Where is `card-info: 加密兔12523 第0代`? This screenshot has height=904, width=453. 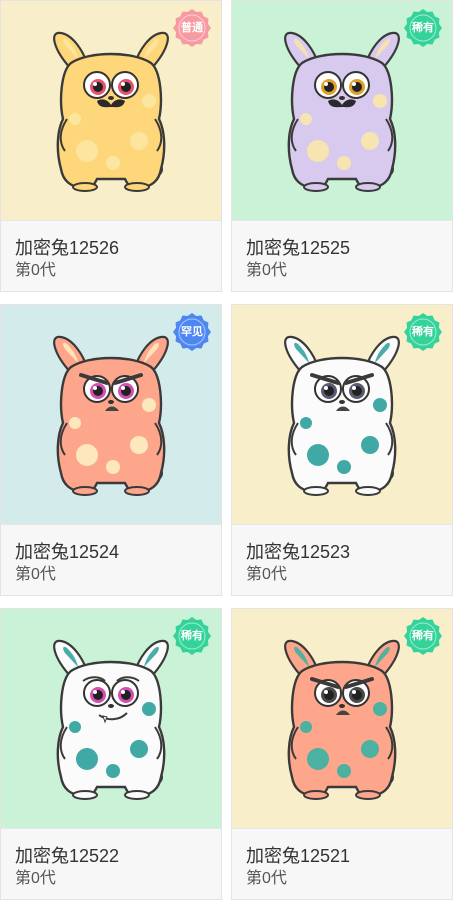 card-info: 加密兔12523 第0代 is located at coordinates (342, 559).